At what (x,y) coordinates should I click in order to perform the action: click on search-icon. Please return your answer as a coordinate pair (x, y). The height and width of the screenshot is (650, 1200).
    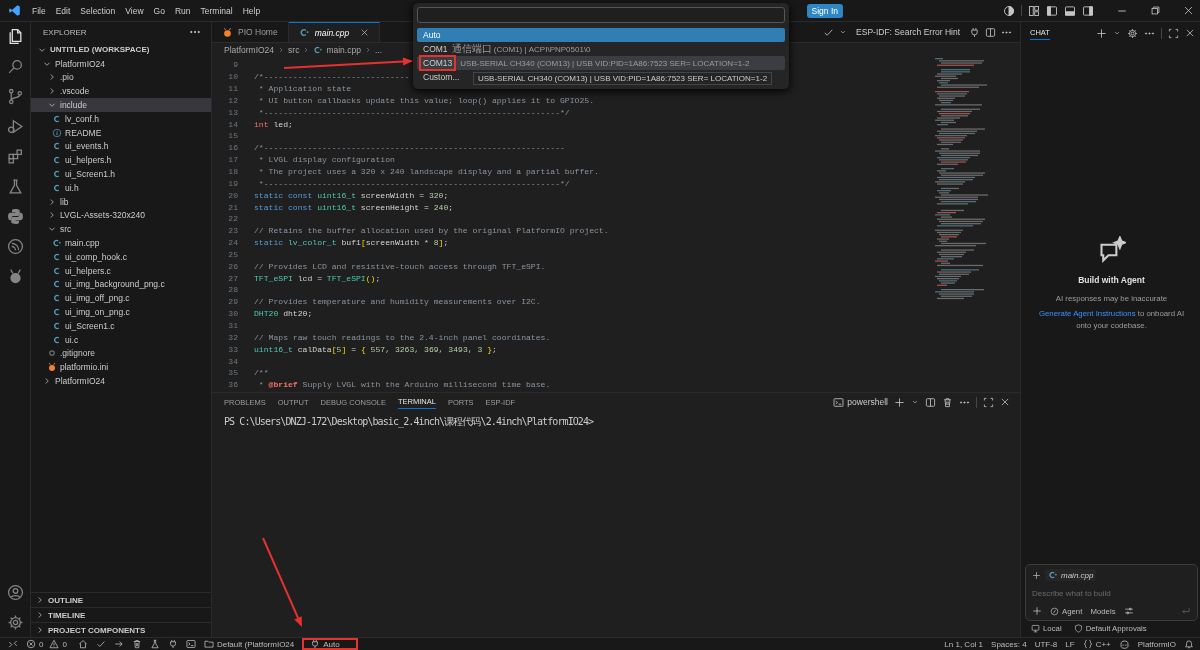
    Looking at the image, I should click on (15, 66).